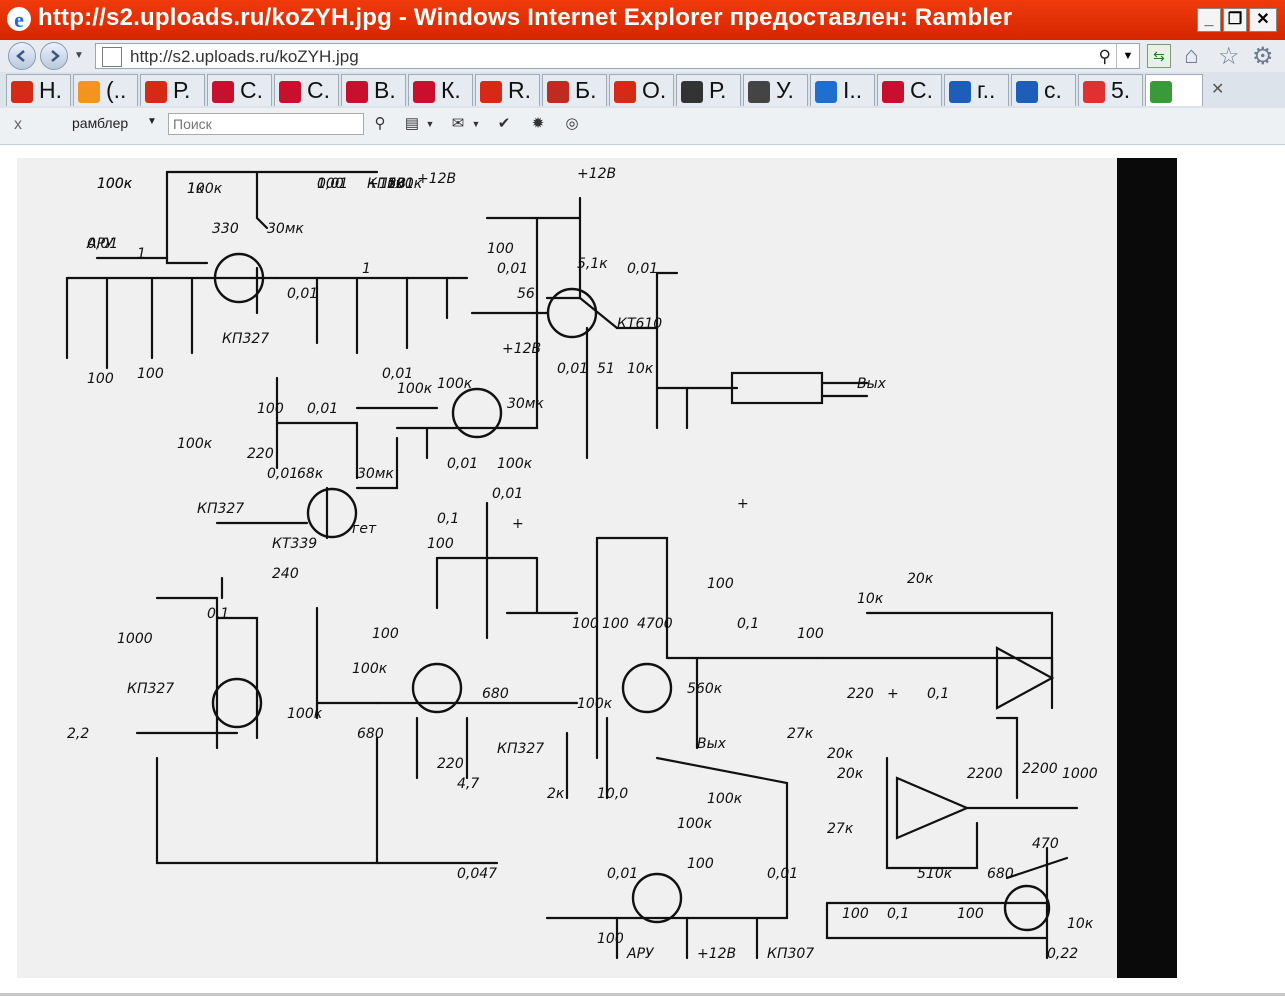 The height and width of the screenshot is (996, 1285). I want to click on tab-14: С., so click(909, 90).